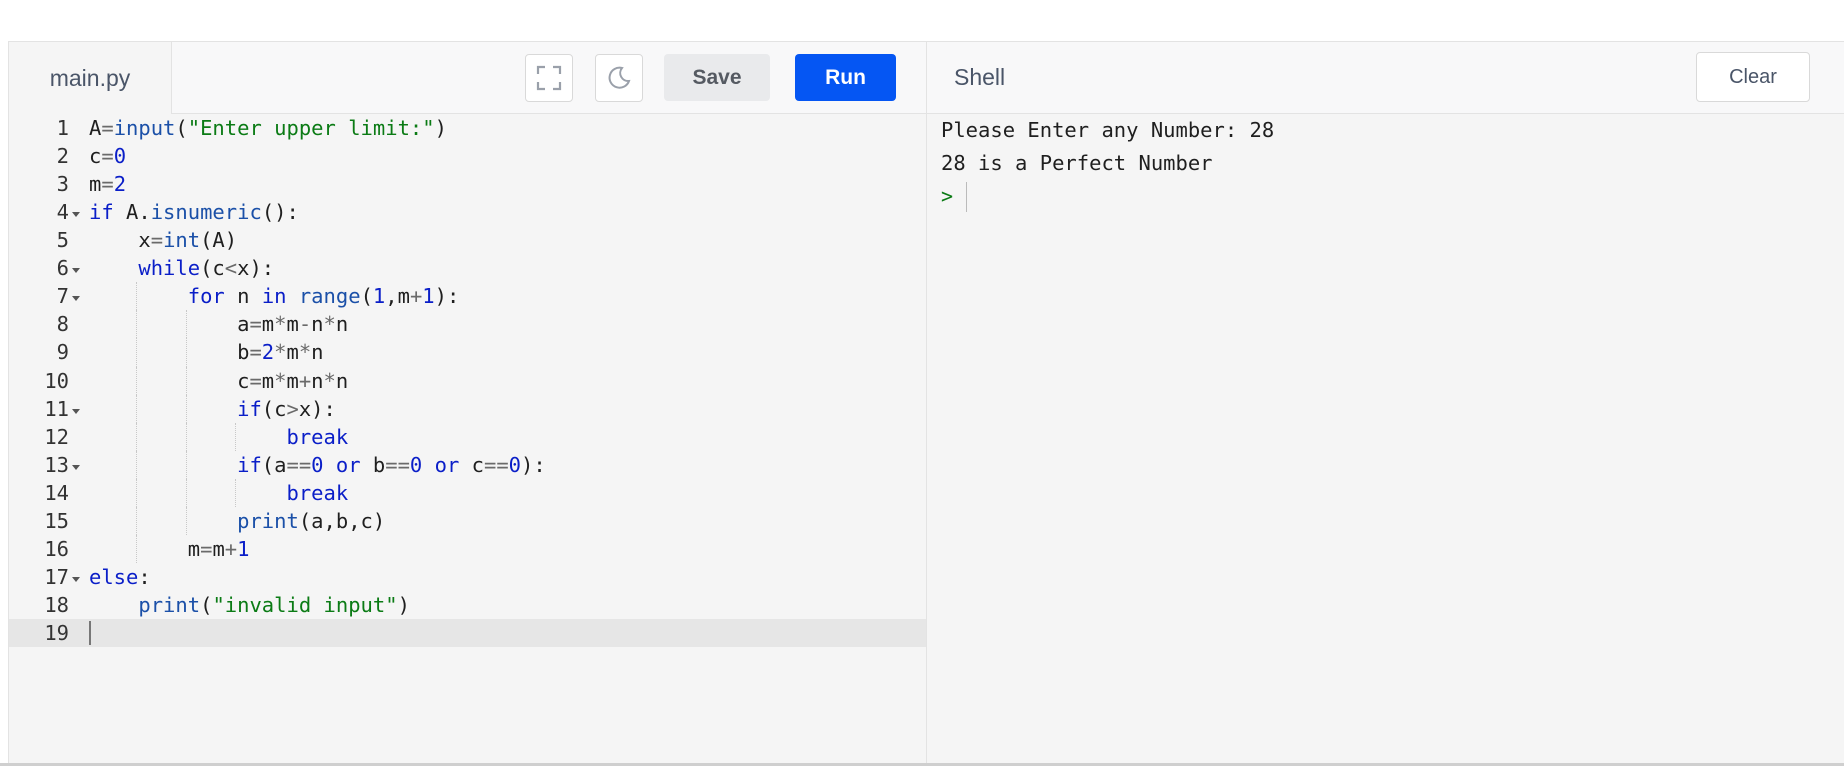 This screenshot has height=766, width=1844. What do you see at coordinates (391, 464) in the screenshot?
I see `code-text: if(a==0 or b==0 or c==0):` at bounding box center [391, 464].